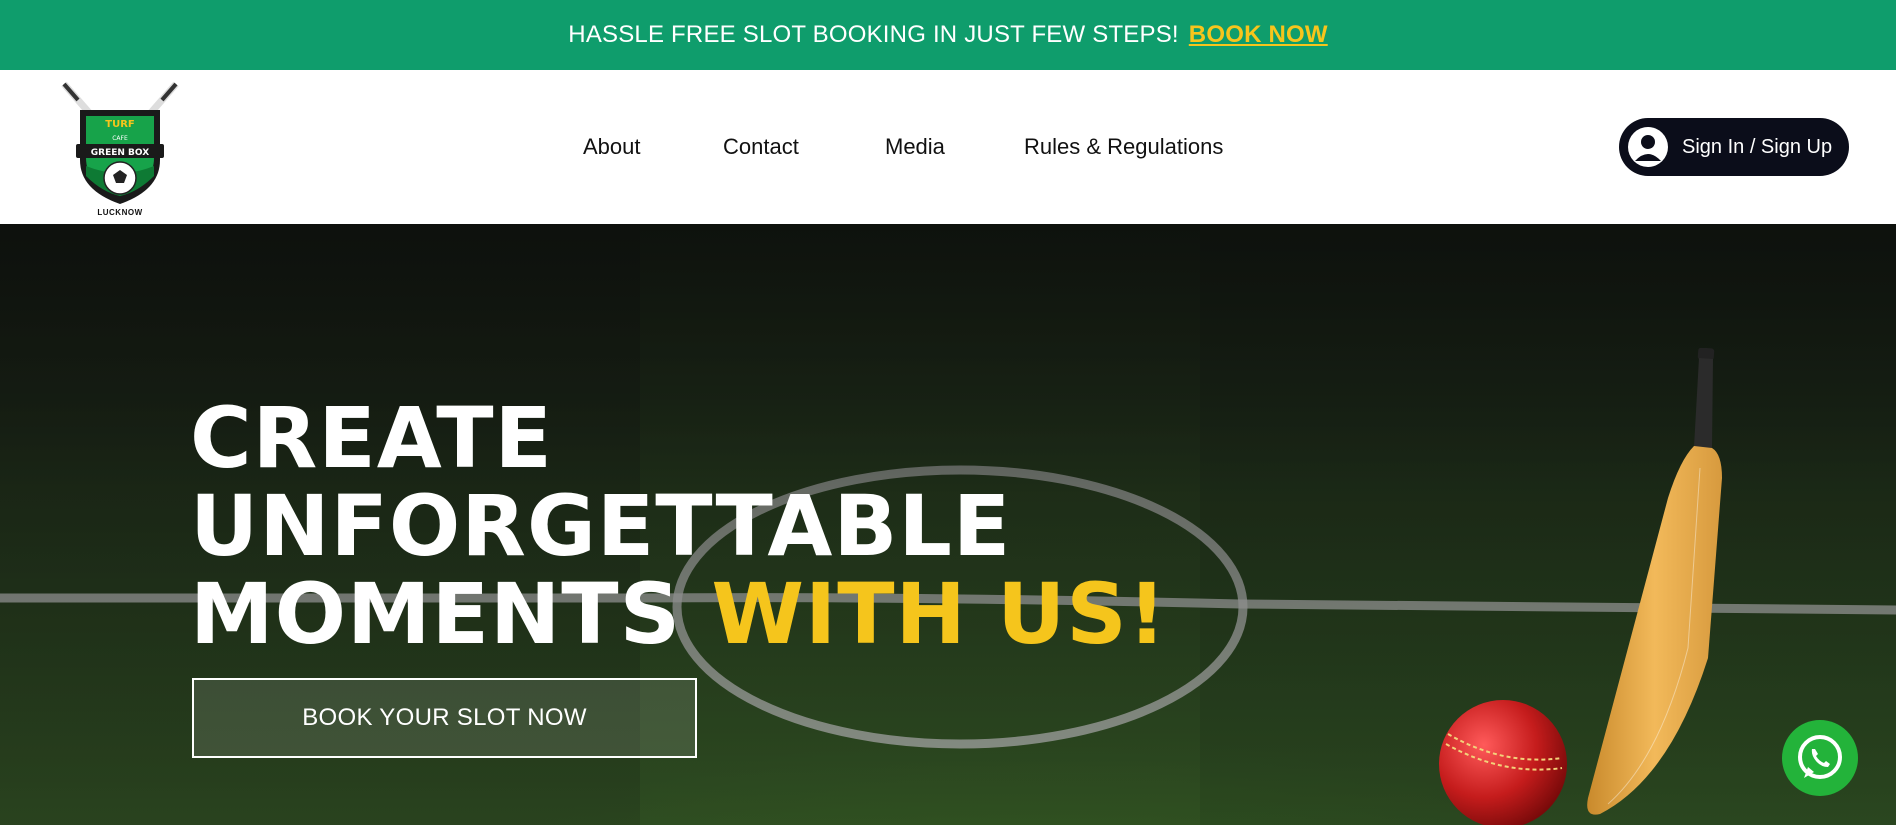 This screenshot has width=1896, height=825. Describe the element at coordinates (1757, 146) in the screenshot. I see `sign-in-label: Sign In / Sign Up` at that location.